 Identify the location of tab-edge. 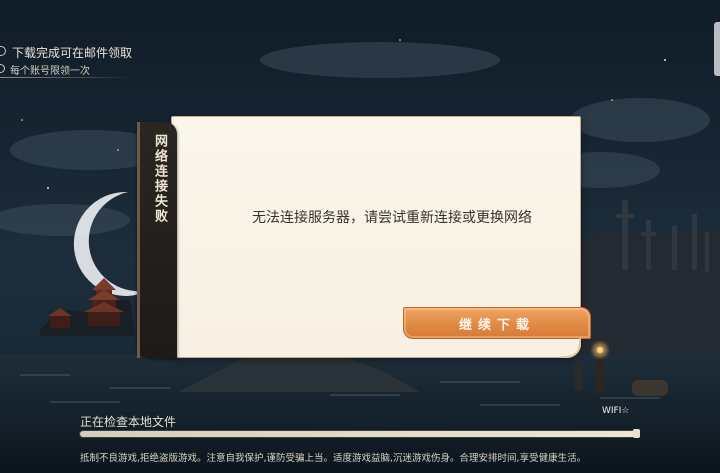
(138, 240).